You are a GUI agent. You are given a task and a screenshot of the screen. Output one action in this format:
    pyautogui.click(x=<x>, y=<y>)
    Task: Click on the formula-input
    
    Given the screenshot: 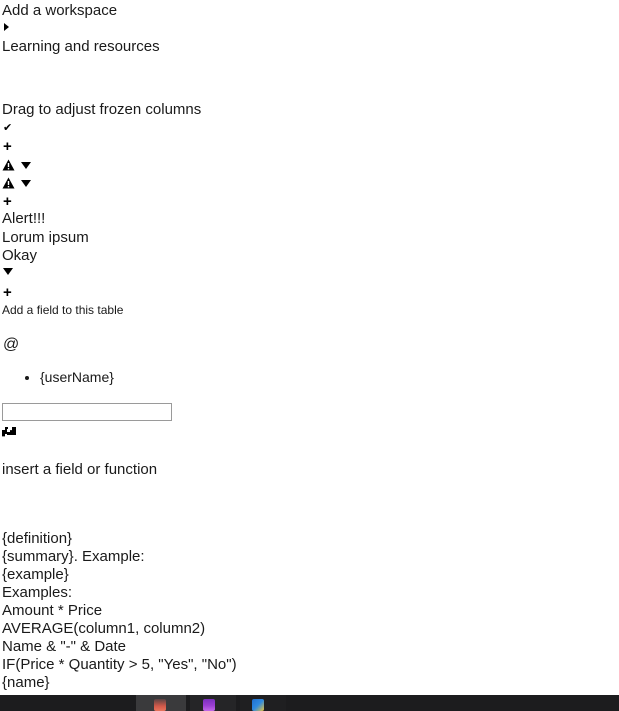 What is the action you would take?
    pyautogui.click(x=87, y=412)
    